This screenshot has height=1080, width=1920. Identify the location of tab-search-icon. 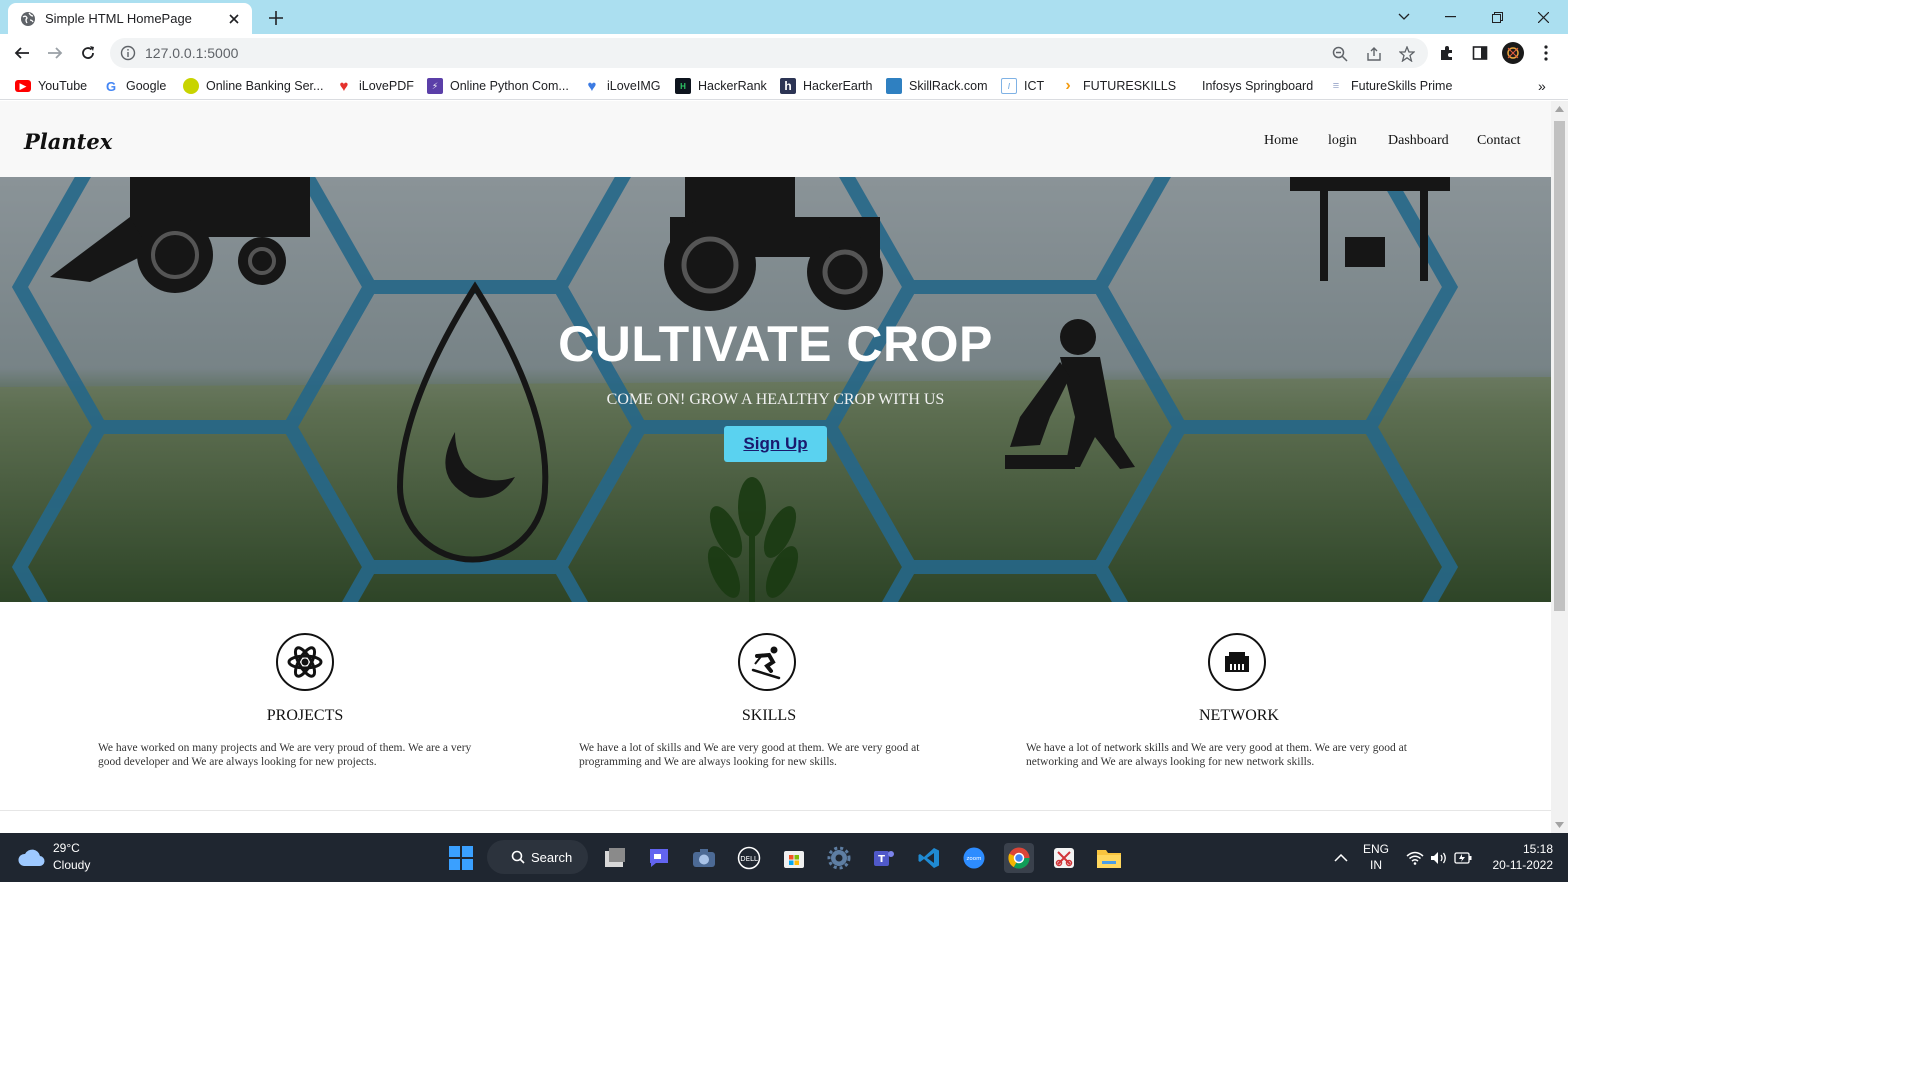
(1404, 17).